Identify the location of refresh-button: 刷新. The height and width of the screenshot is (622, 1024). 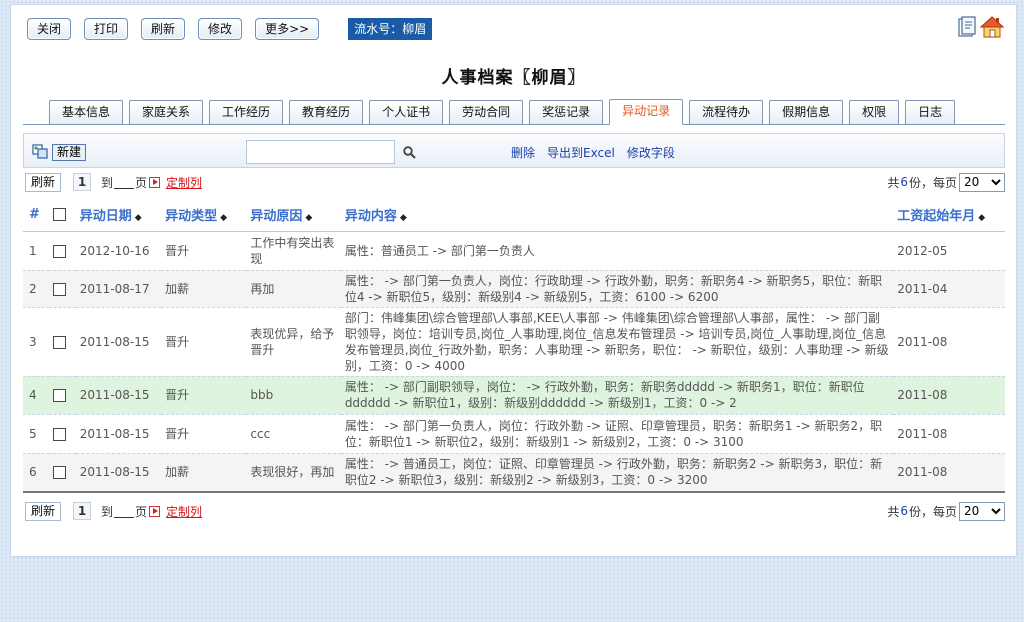
(163, 29).